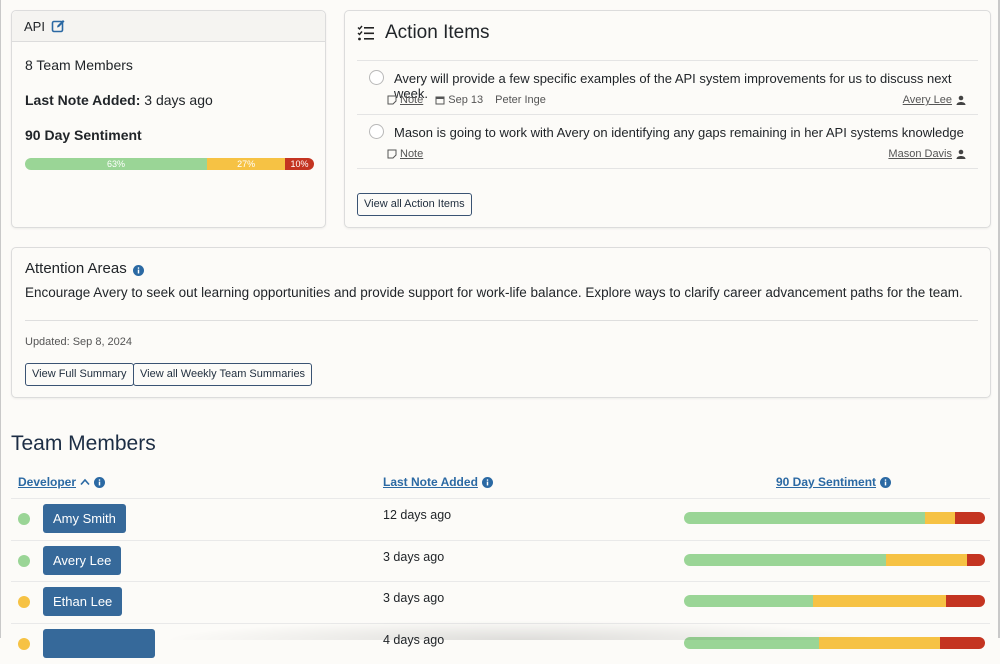 The width and height of the screenshot is (1000, 664). I want to click on developer-name-button: Avery Lee, so click(82, 560).